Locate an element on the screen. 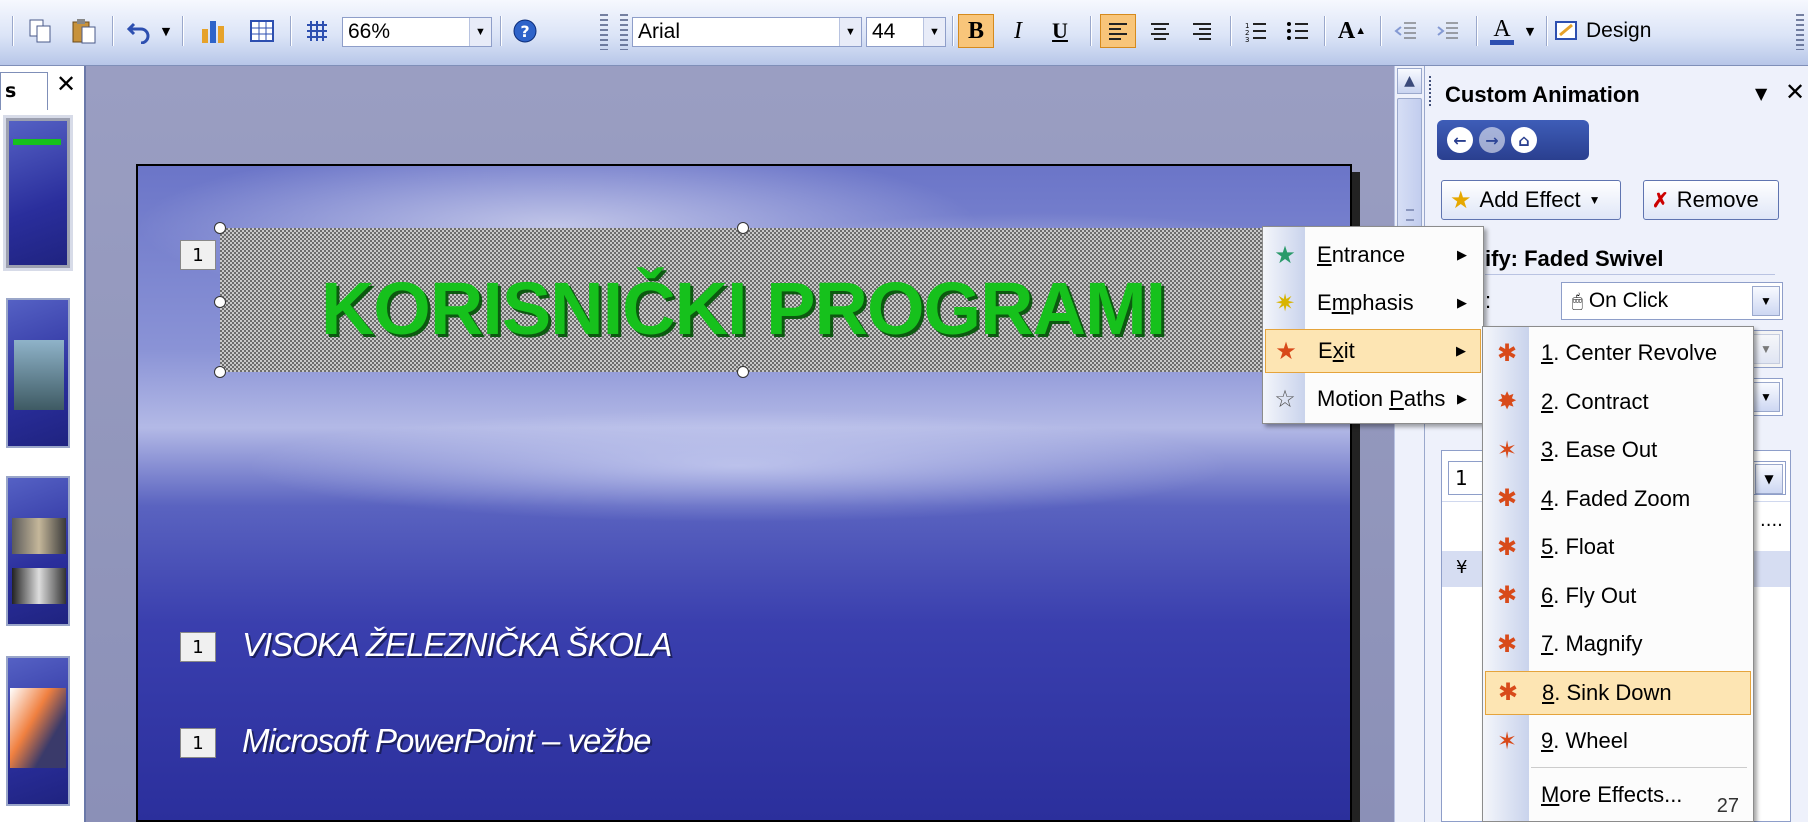 This screenshot has height=822, width=1808. forward-icon: → is located at coordinates (1492, 140).